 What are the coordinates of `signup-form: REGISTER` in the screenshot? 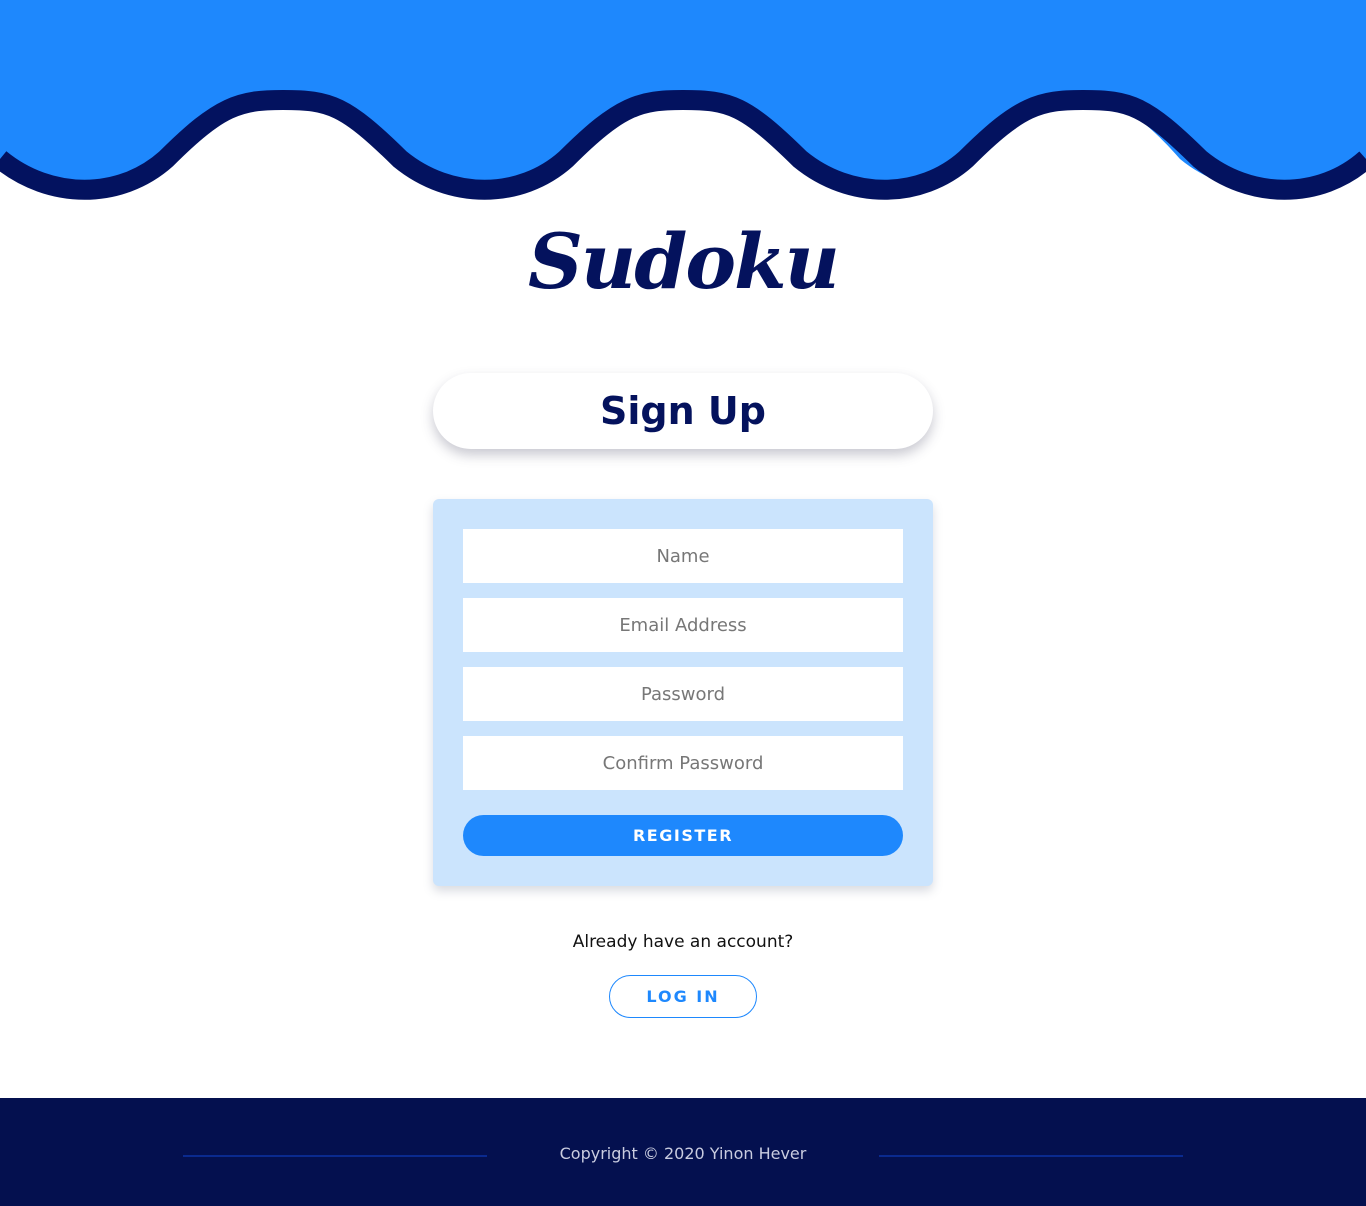 It's located at (683, 692).